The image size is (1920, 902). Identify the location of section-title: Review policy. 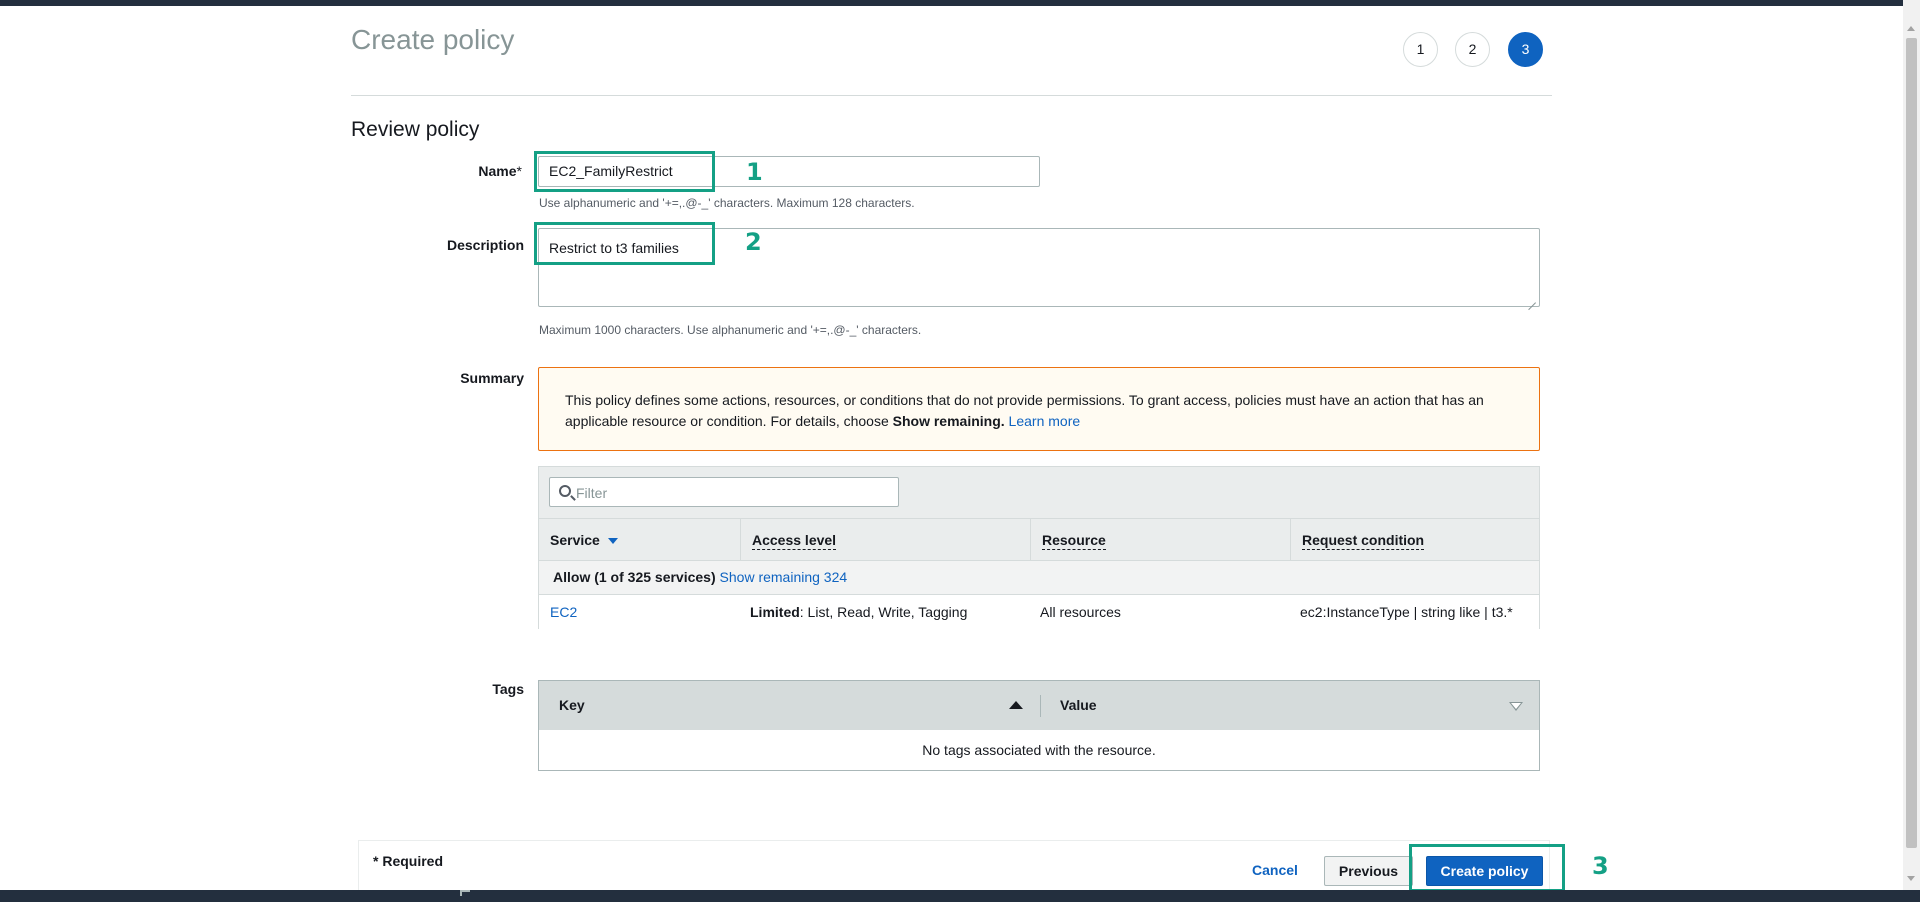
(415, 129).